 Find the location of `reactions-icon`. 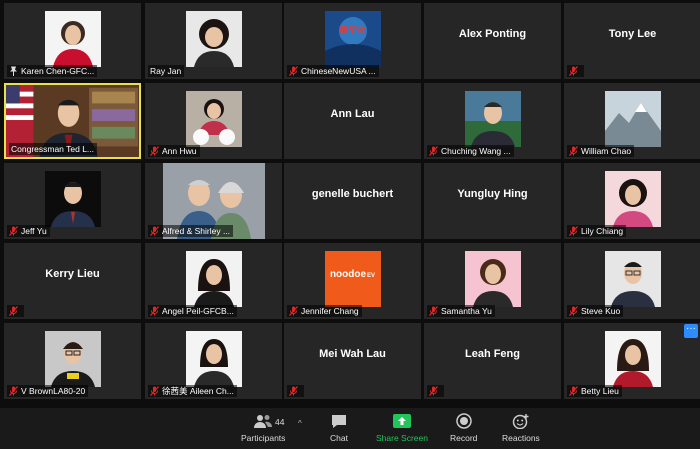

reactions-icon is located at coordinates (521, 421).